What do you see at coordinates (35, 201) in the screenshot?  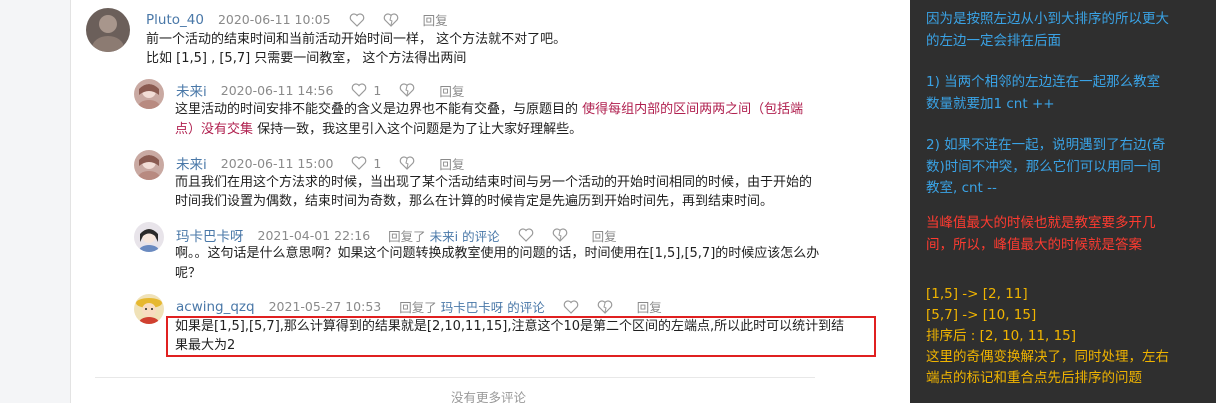 I see `left-gutter` at bounding box center [35, 201].